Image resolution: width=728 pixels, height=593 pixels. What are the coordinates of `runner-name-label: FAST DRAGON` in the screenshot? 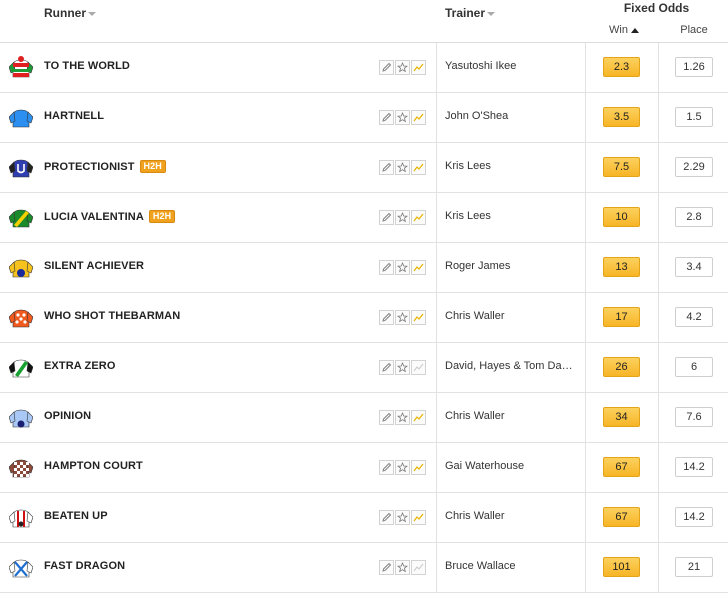 It's located at (85, 566).